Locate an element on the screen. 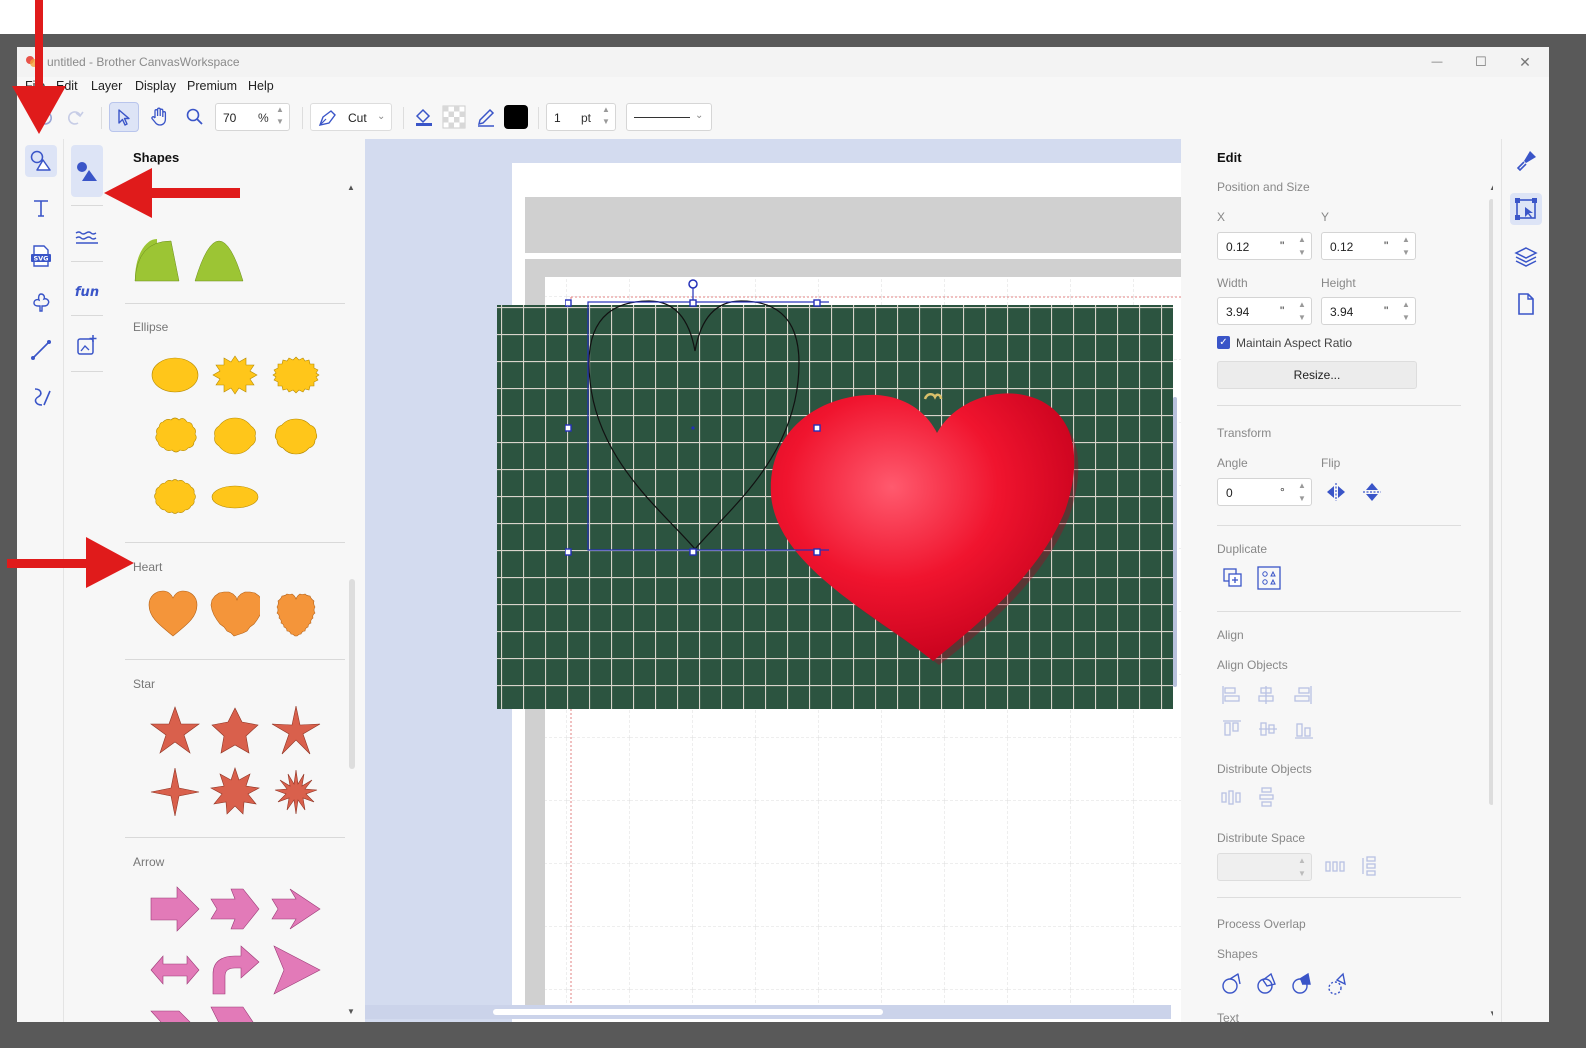 The width and height of the screenshot is (1586, 1048). multiple-copies-icon is located at coordinates (1269, 578).